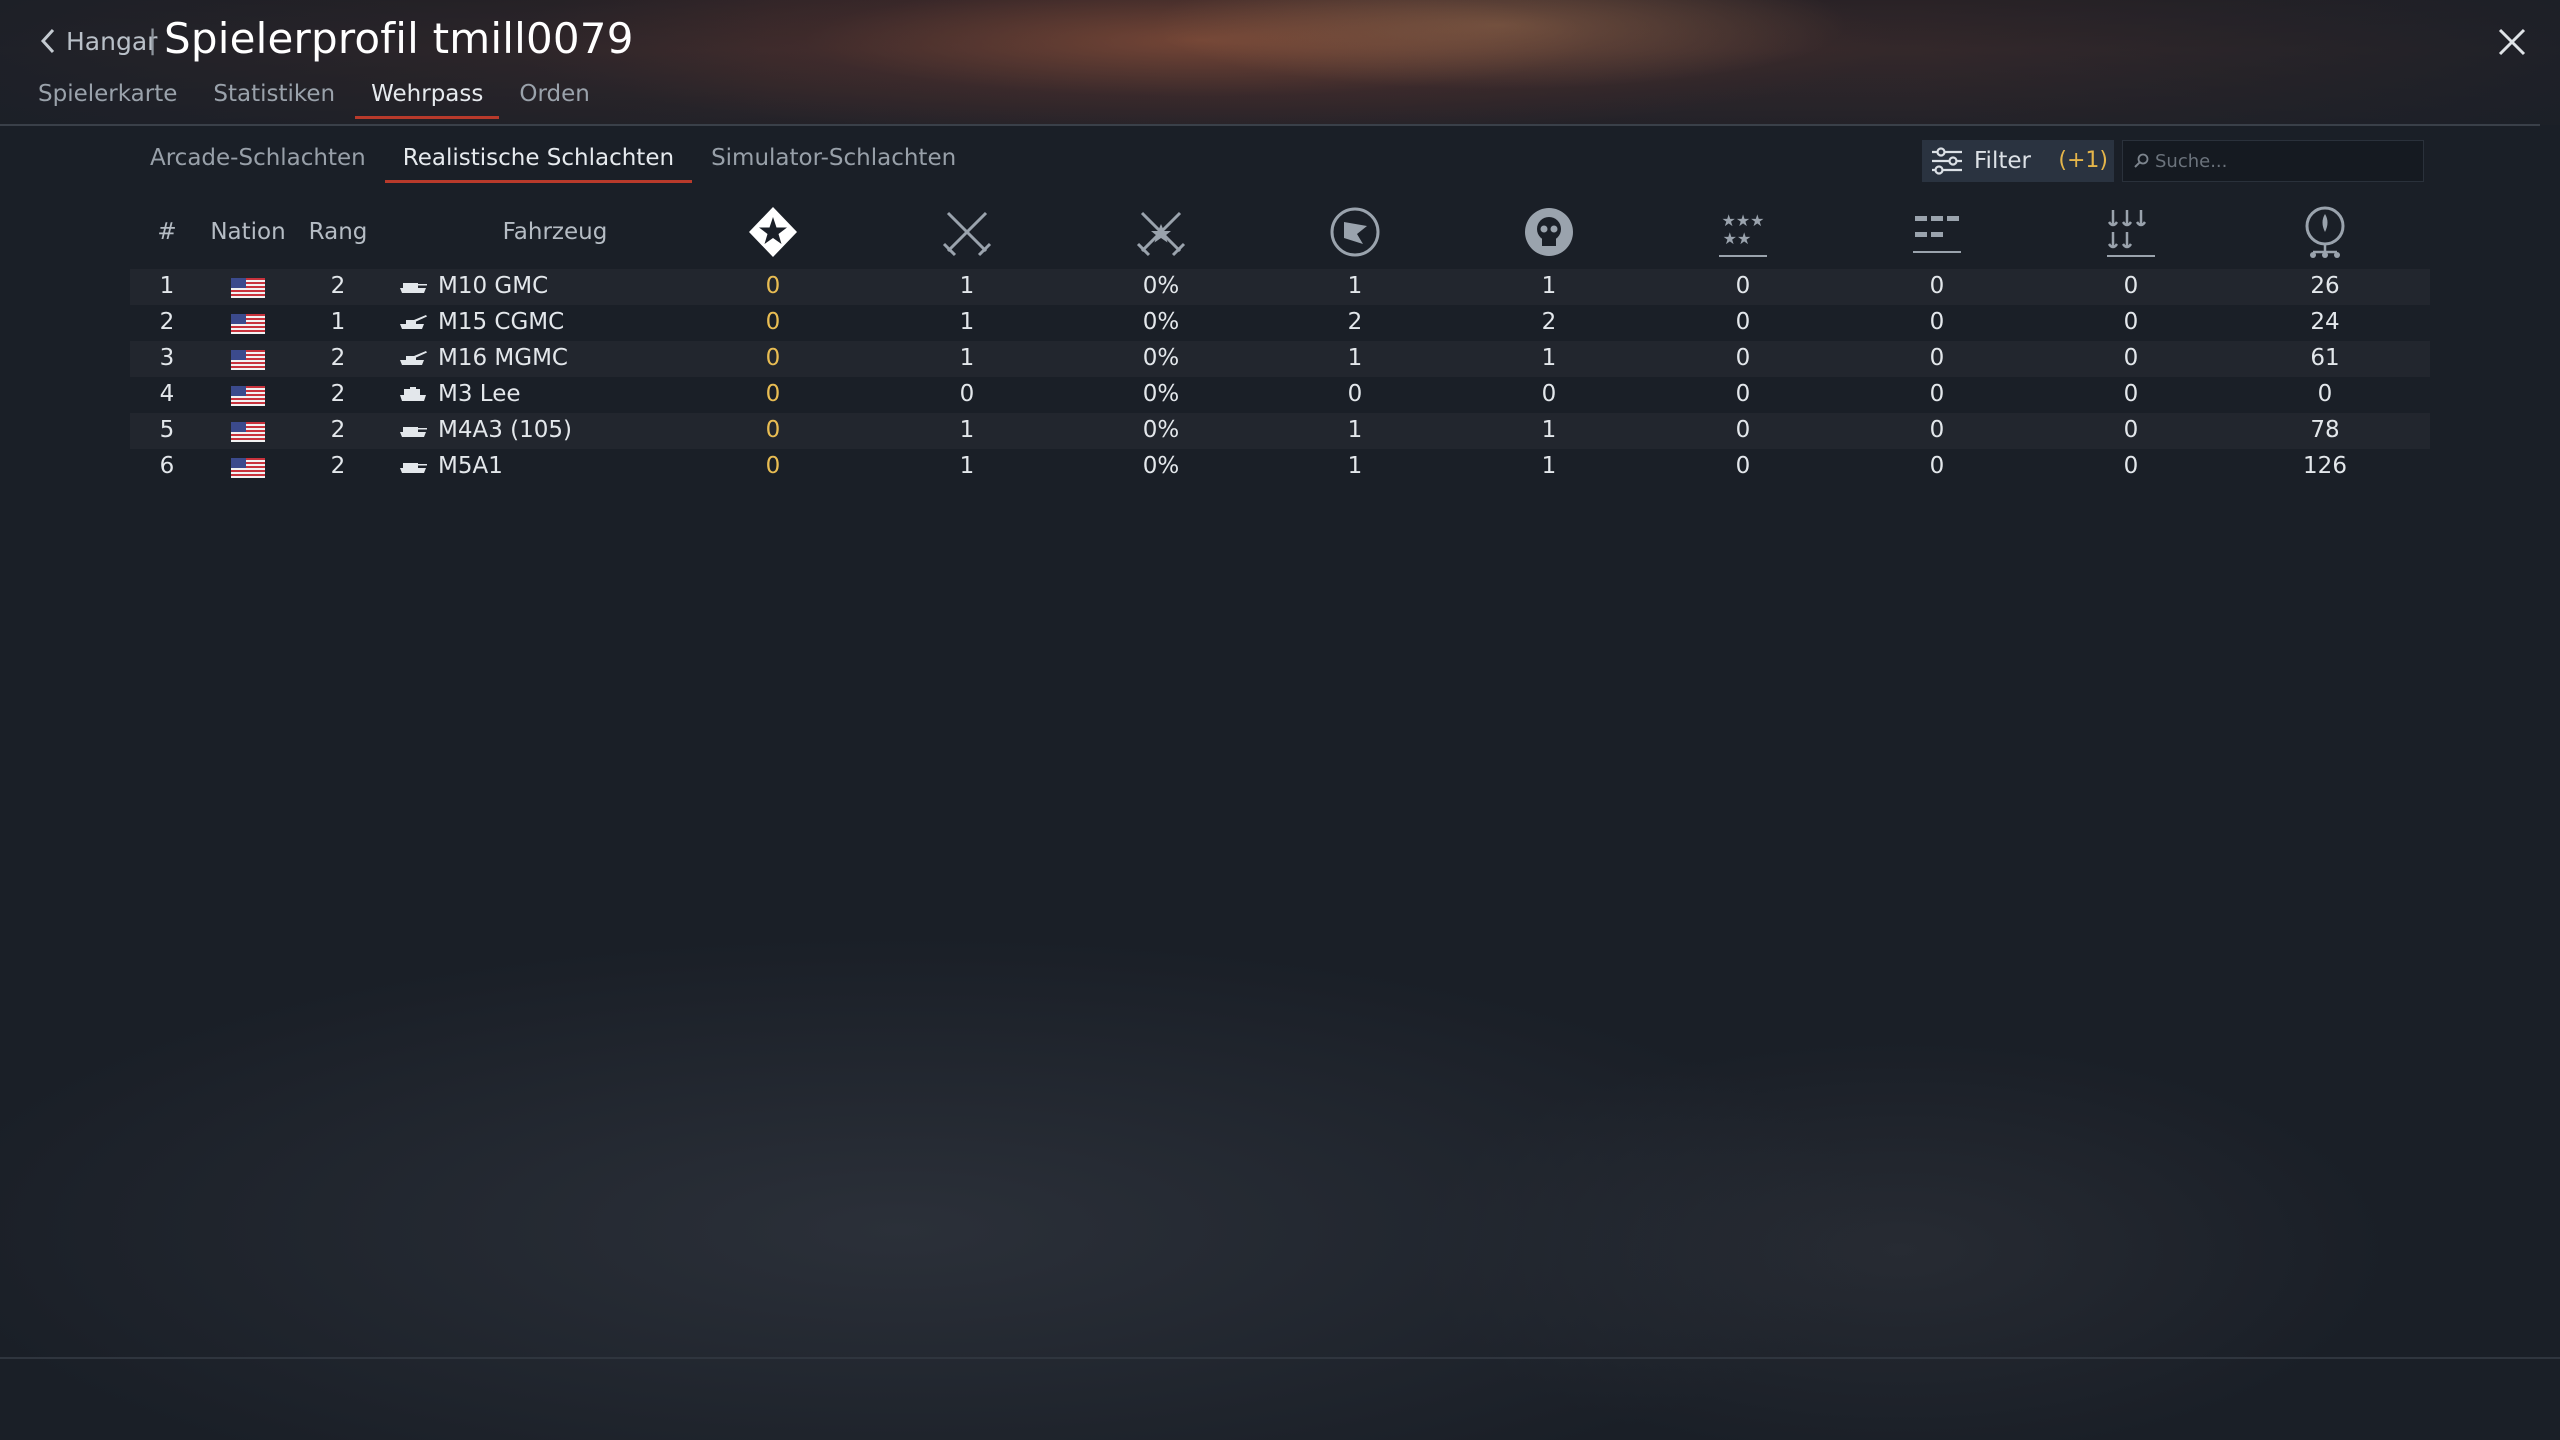  I want to click on mode-tab-simulator-schlachten: Simulator-Schlachten, so click(833, 162).